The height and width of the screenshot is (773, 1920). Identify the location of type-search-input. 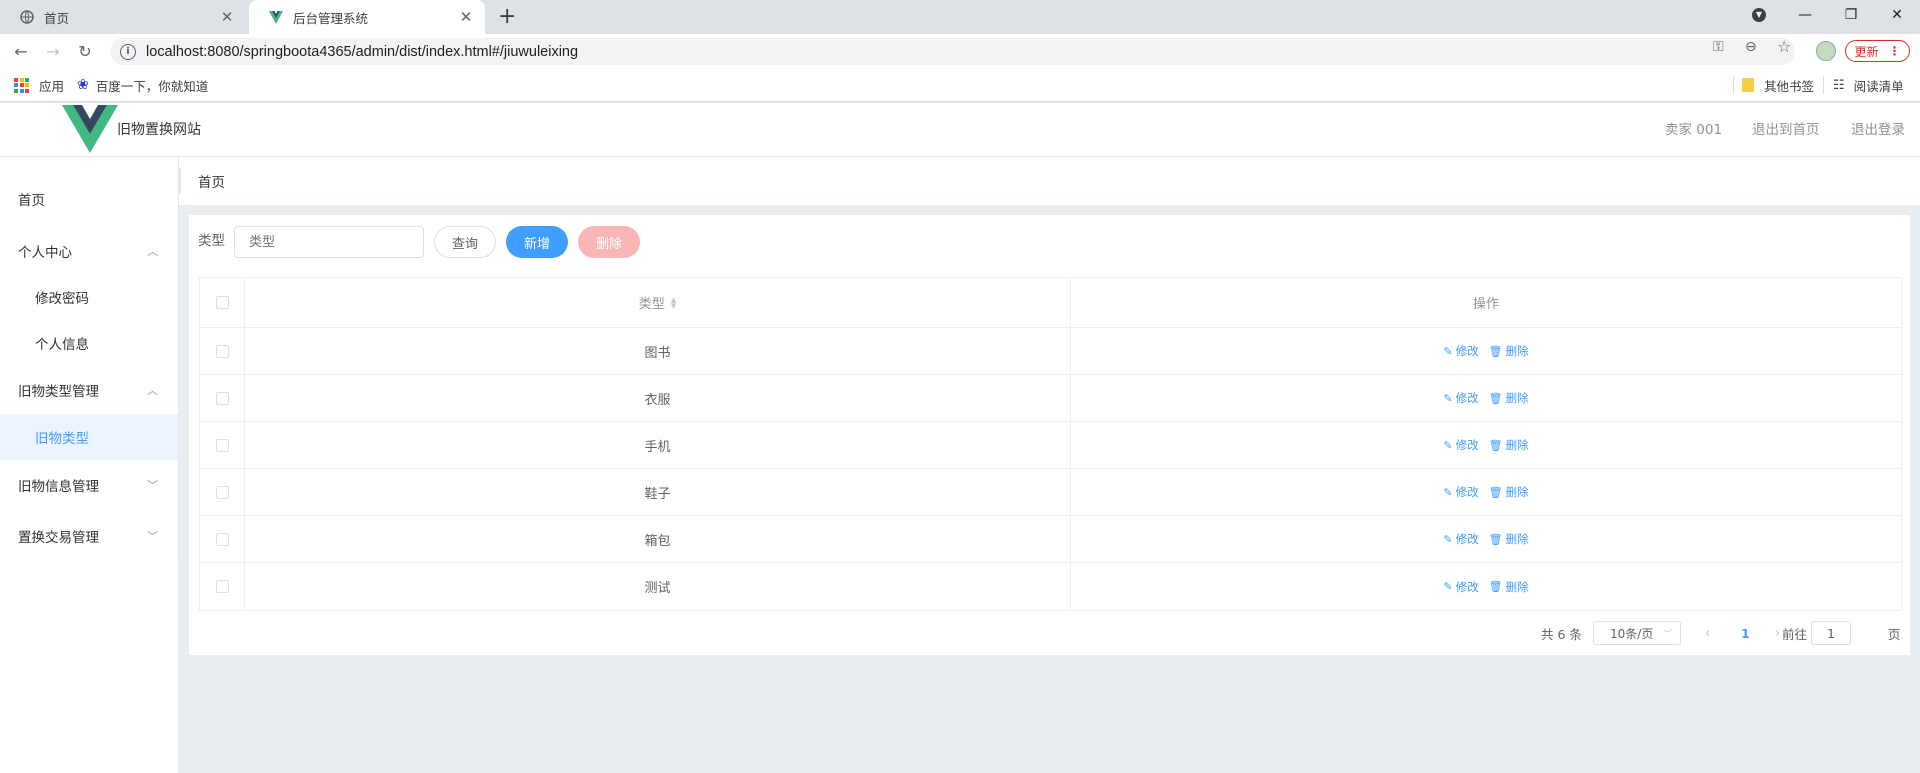
(329, 242).